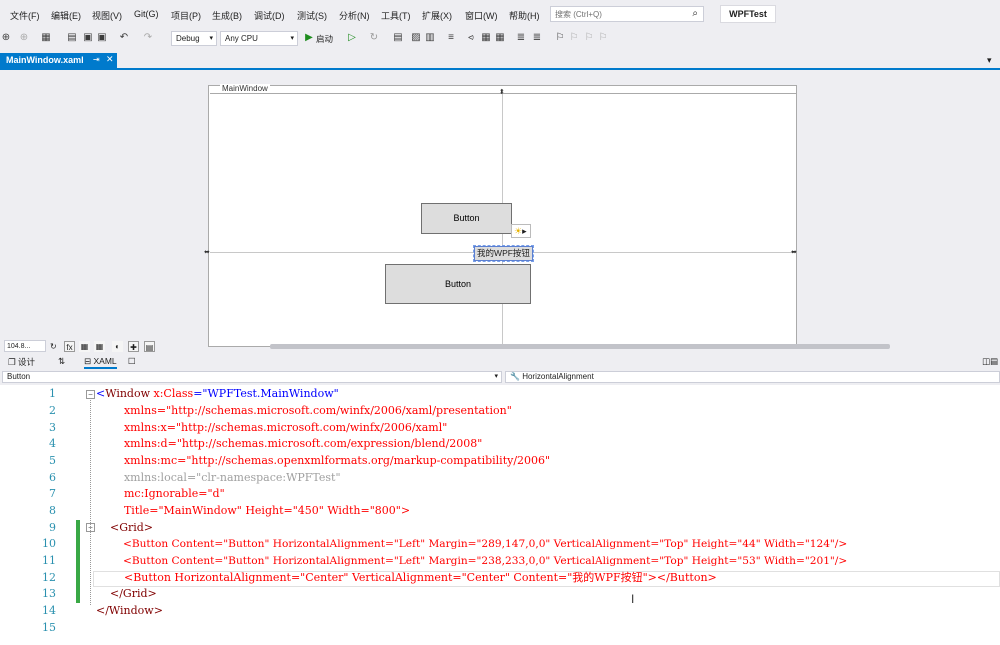  I want to click on forward-icon: ⊕, so click(24, 38).